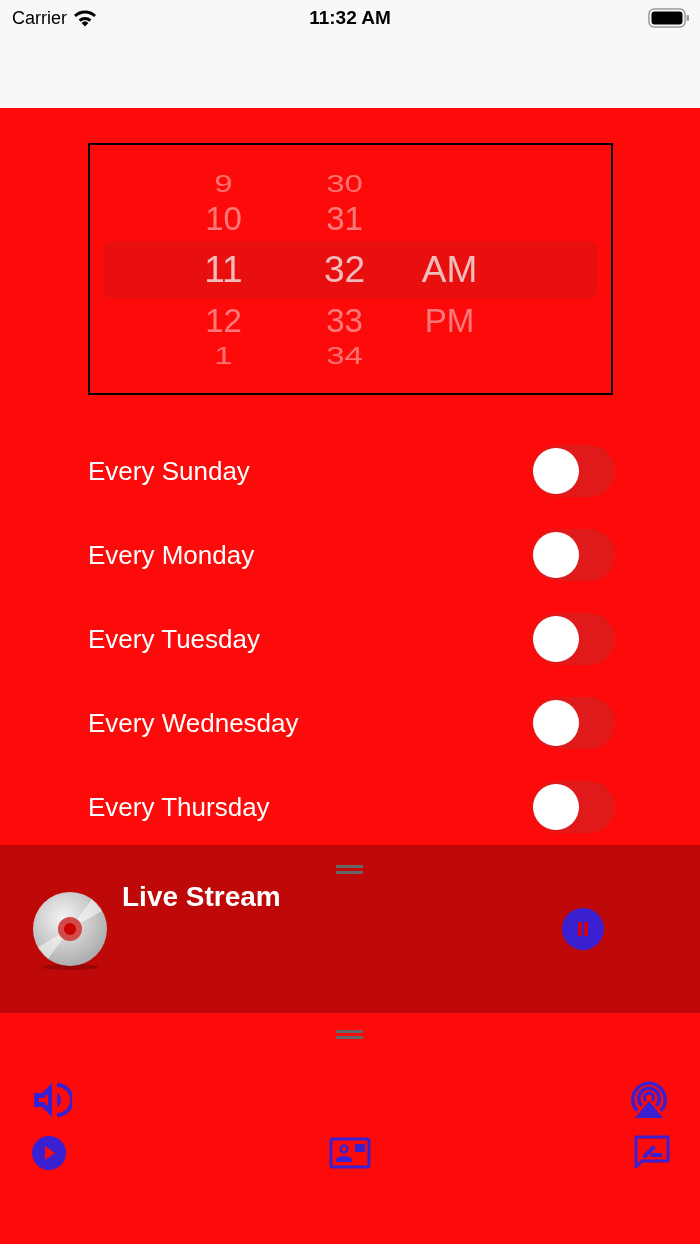 The image size is (700, 1244). What do you see at coordinates (49, 1153) in the screenshot?
I see `play-icon` at bounding box center [49, 1153].